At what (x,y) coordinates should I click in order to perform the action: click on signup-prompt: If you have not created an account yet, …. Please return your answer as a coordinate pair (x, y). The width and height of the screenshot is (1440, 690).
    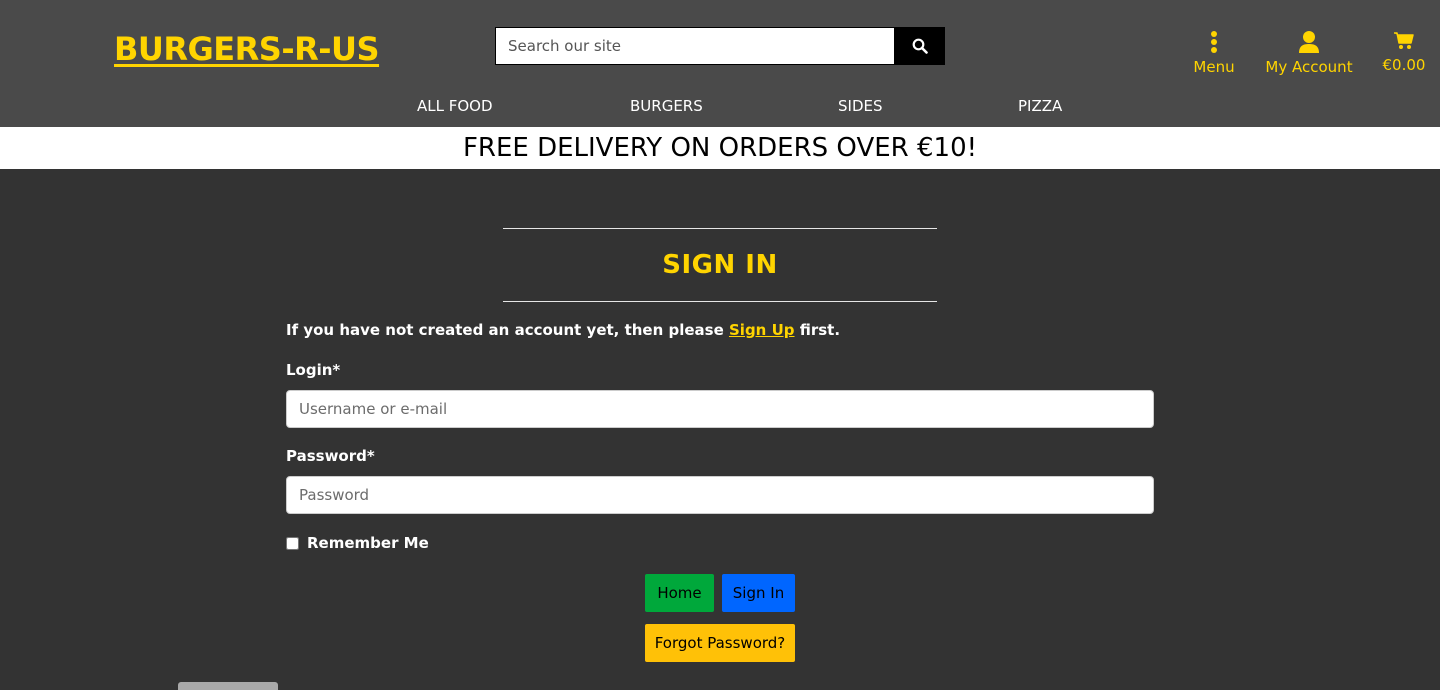
    Looking at the image, I should click on (563, 330).